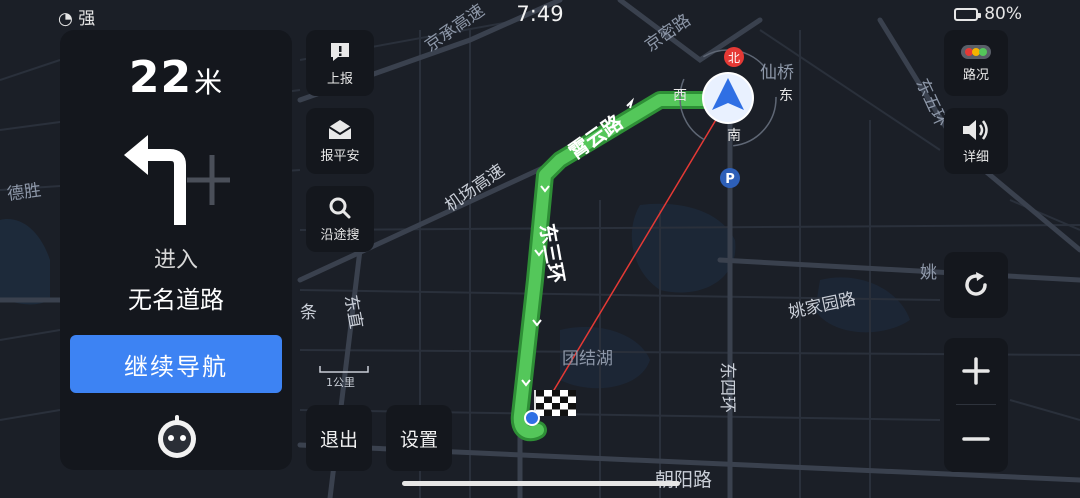 The image size is (1080, 498). What do you see at coordinates (541, 483) in the screenshot?
I see `home-indicator` at bounding box center [541, 483].